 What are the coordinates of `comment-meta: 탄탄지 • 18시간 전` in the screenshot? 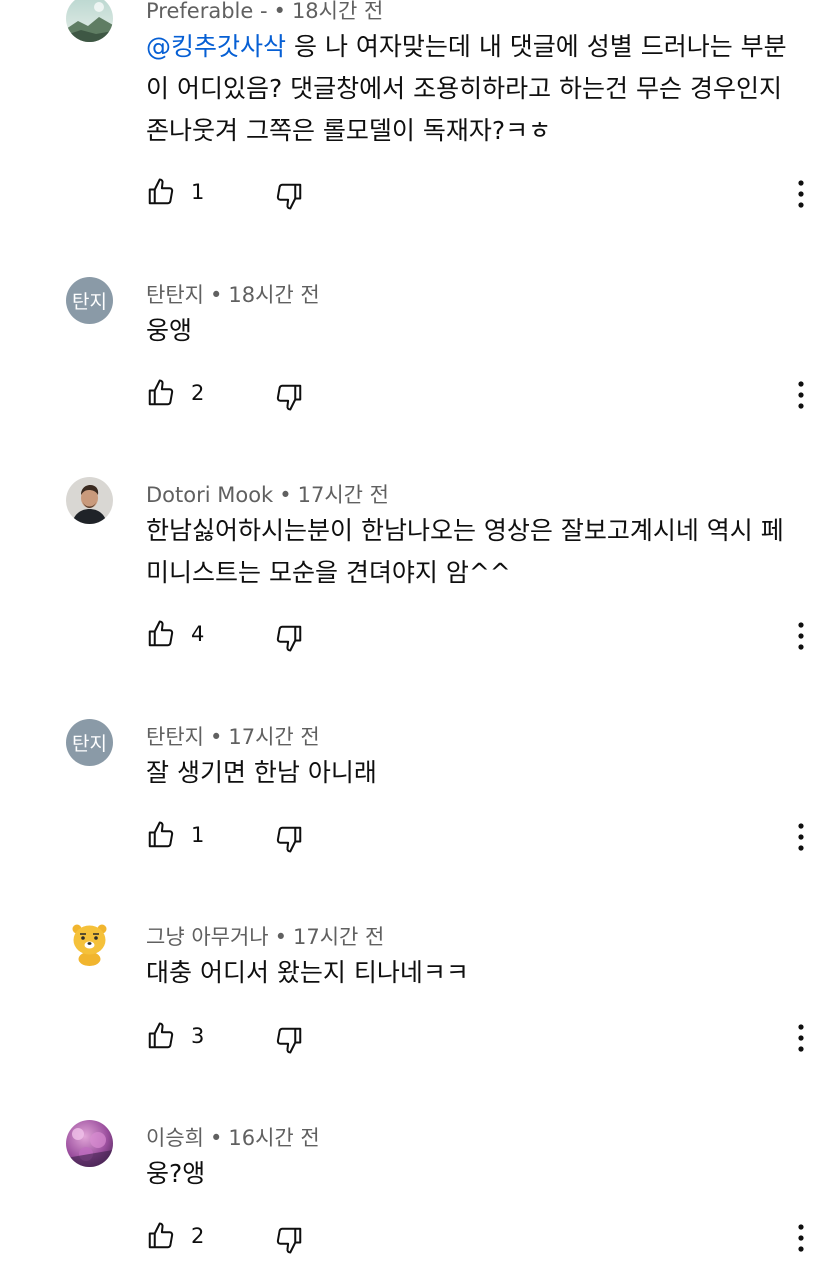 It's located at (233, 294).